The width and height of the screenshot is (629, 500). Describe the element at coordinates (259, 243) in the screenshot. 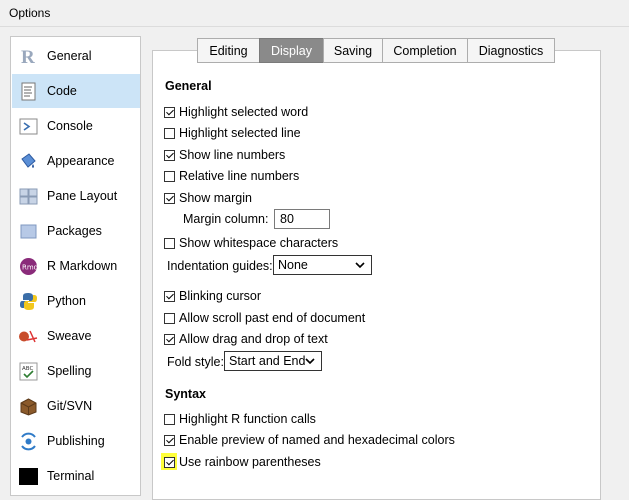

I see `option-label: Show whitespace characters` at that location.